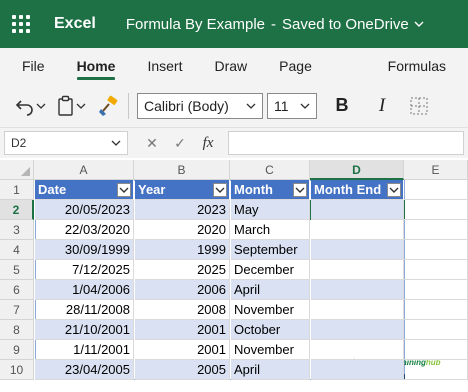 This screenshot has height=392, width=468. I want to click on bold-button: B, so click(342, 105).